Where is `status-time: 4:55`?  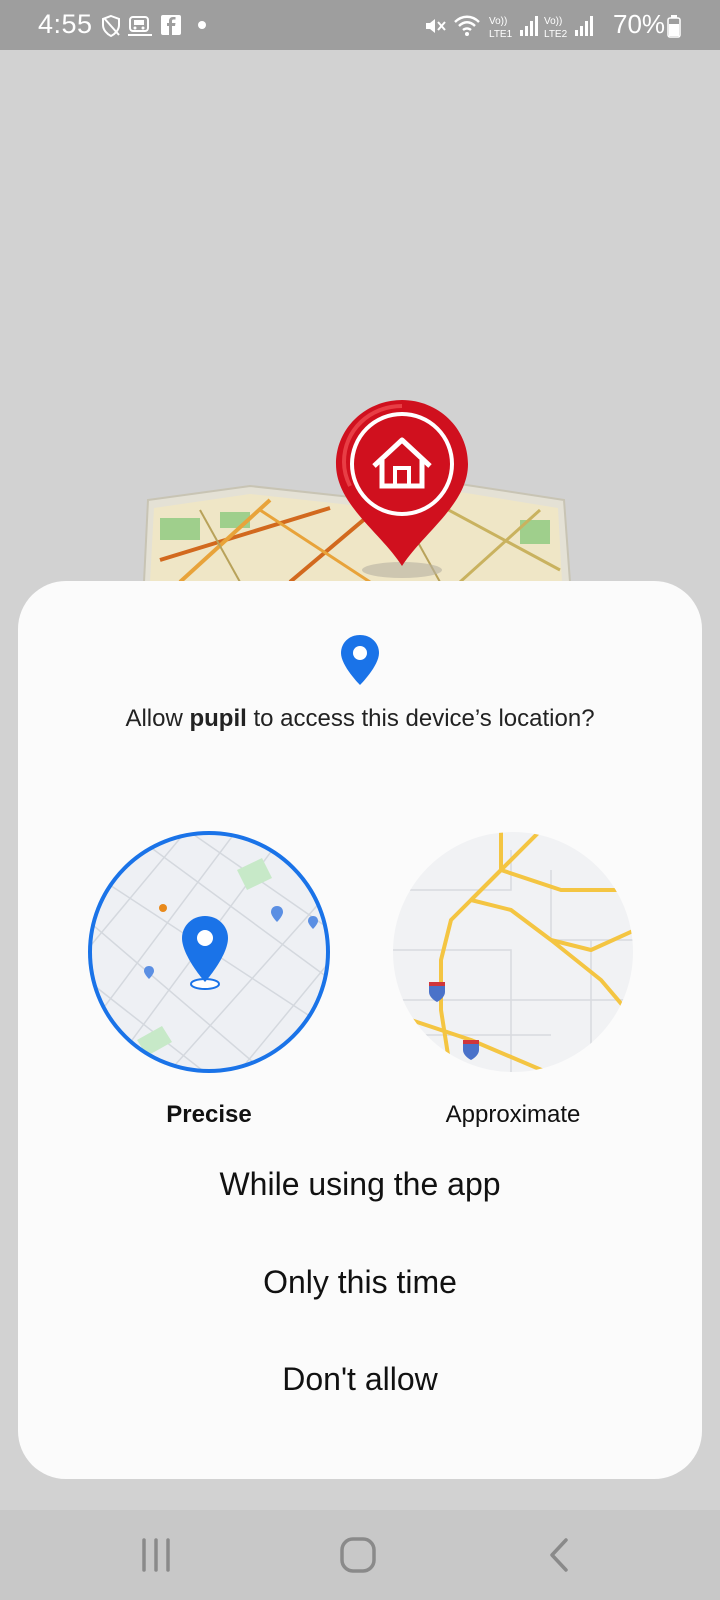
status-time: 4:55 is located at coordinates (65, 24).